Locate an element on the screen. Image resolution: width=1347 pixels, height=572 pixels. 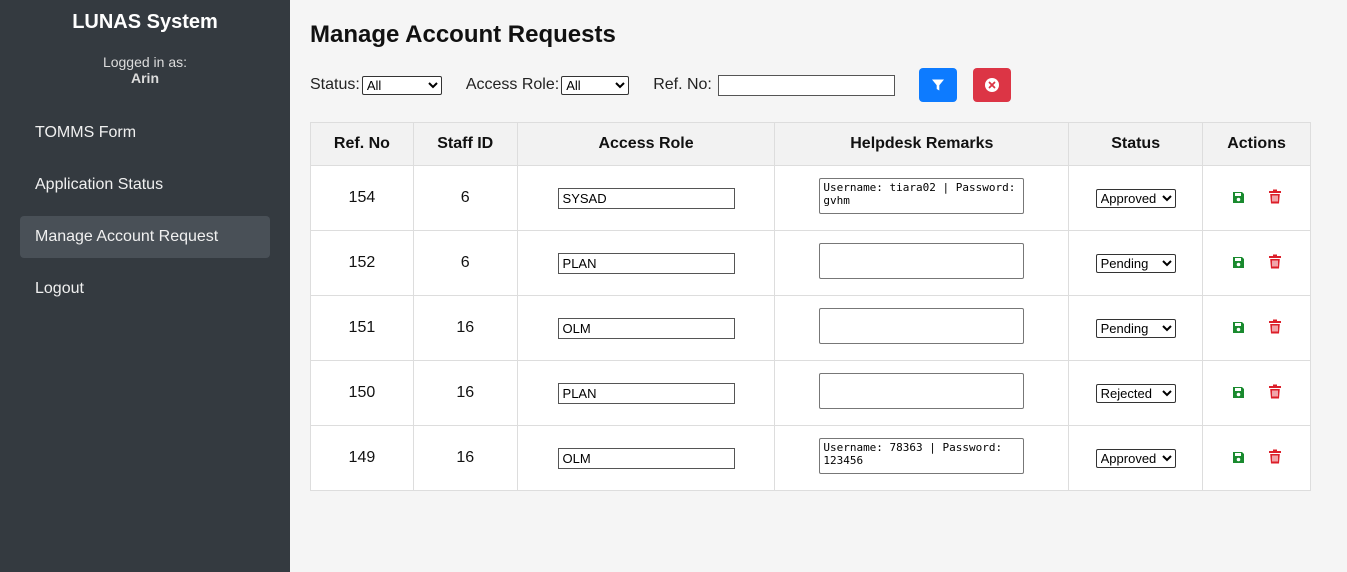
role-filter-select: All is located at coordinates (595, 85).